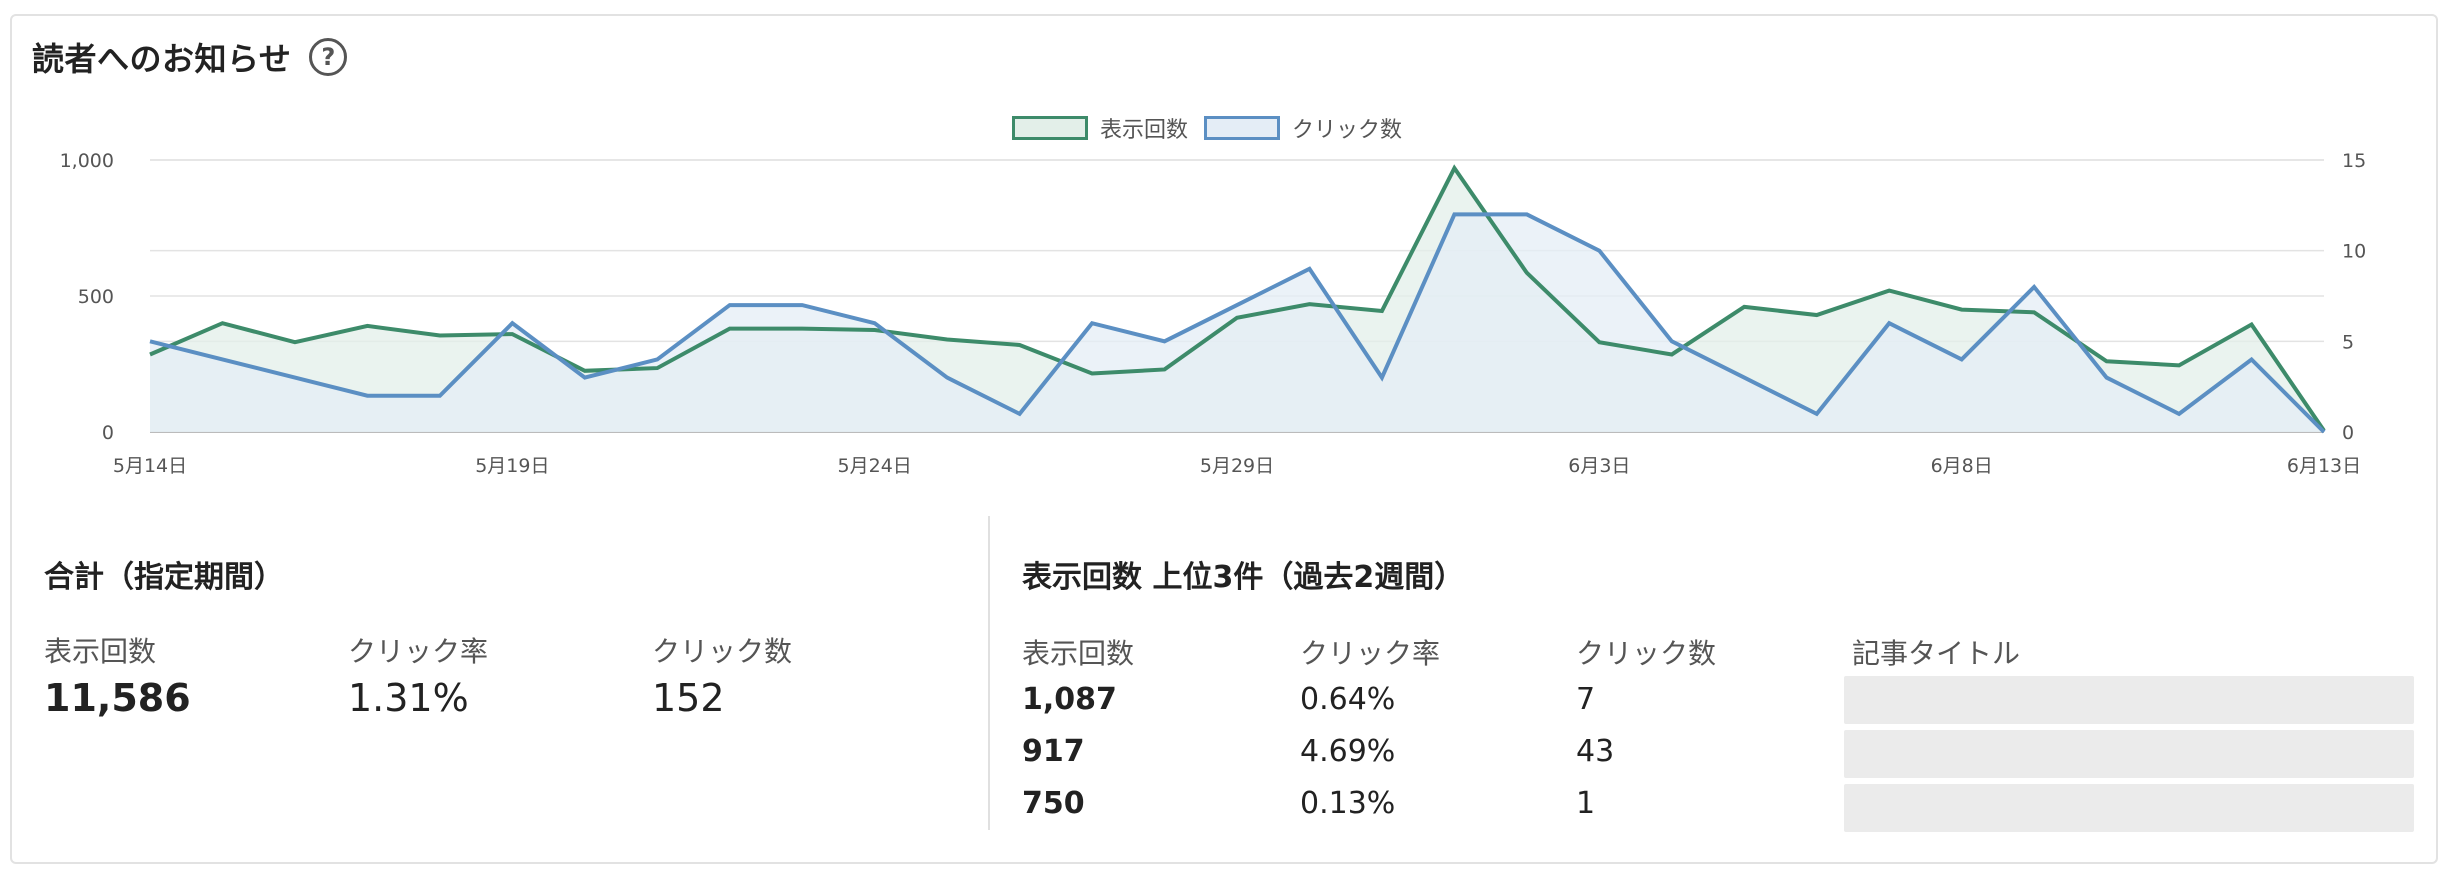 This screenshot has width=2448, height=876. I want to click on top3-title: 表示回数 上位3件（過去2週間）, so click(1243, 577).